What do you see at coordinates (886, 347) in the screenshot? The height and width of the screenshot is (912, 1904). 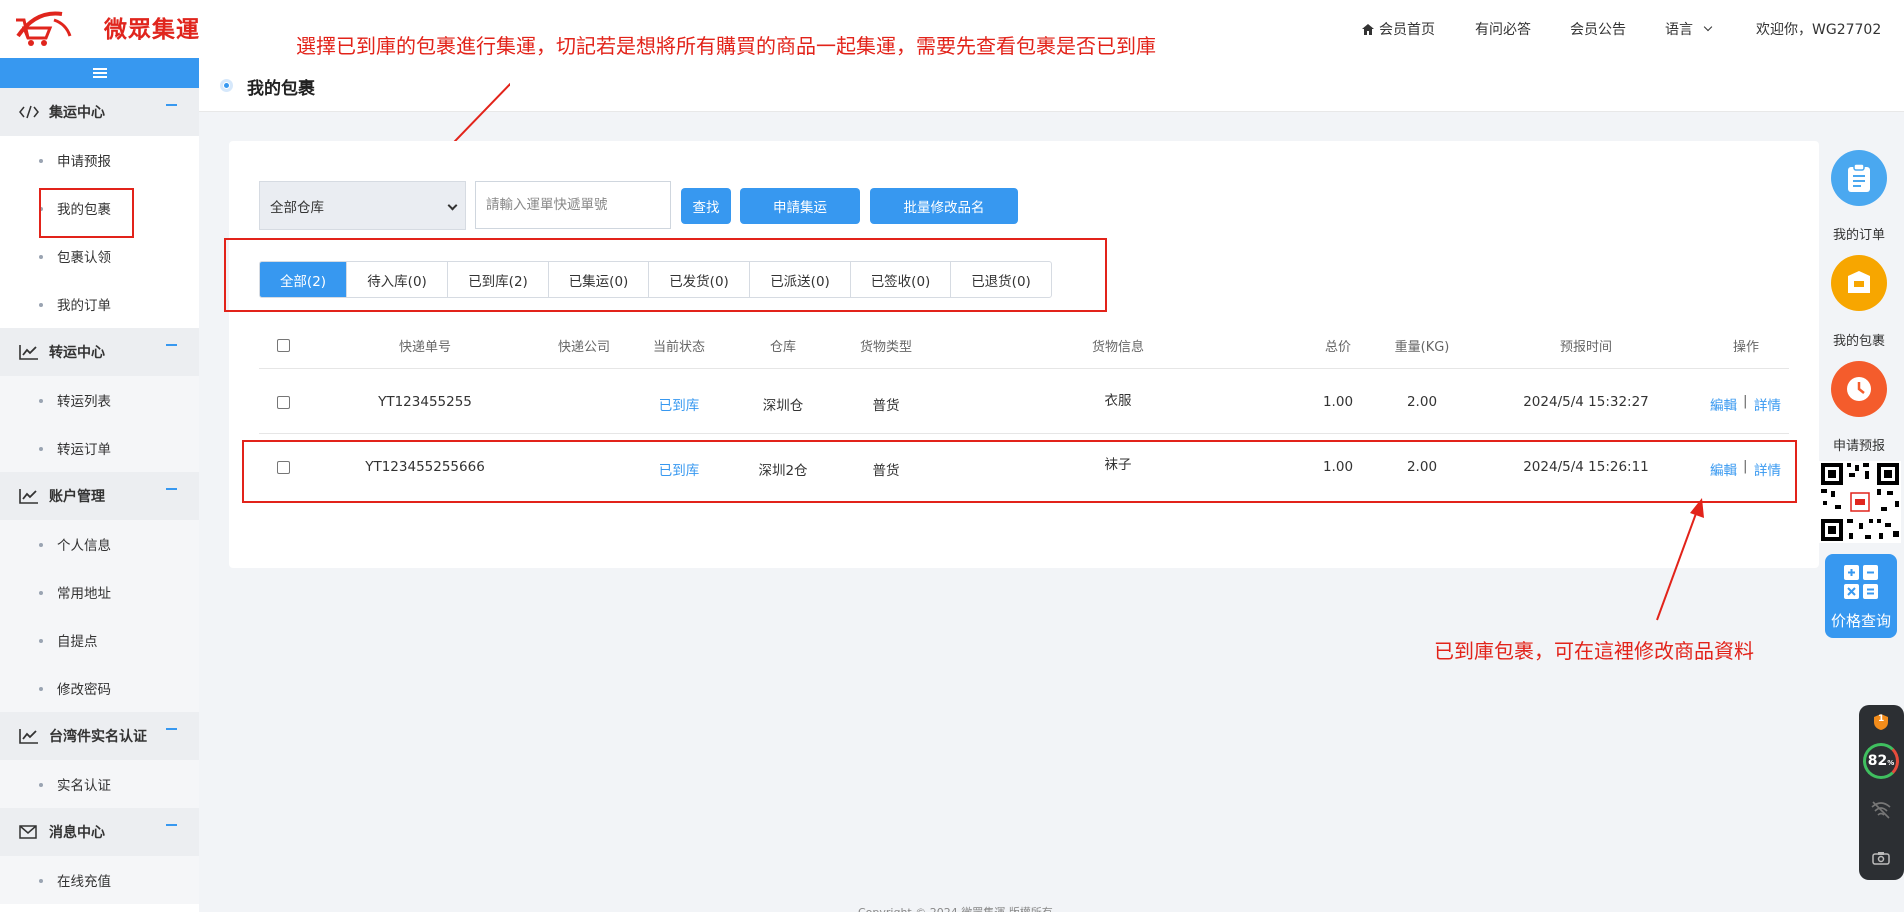 I see `col-cargo-type: 货物类型` at bounding box center [886, 347].